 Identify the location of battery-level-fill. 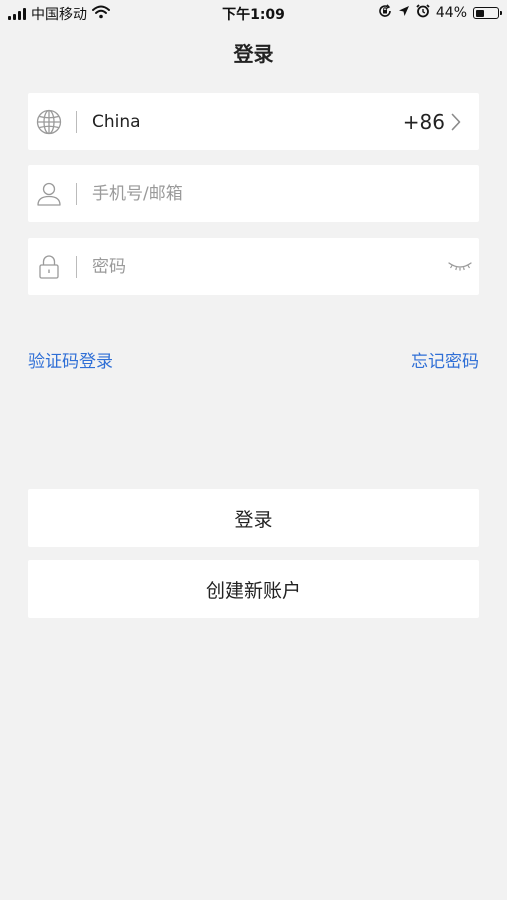
(480, 13).